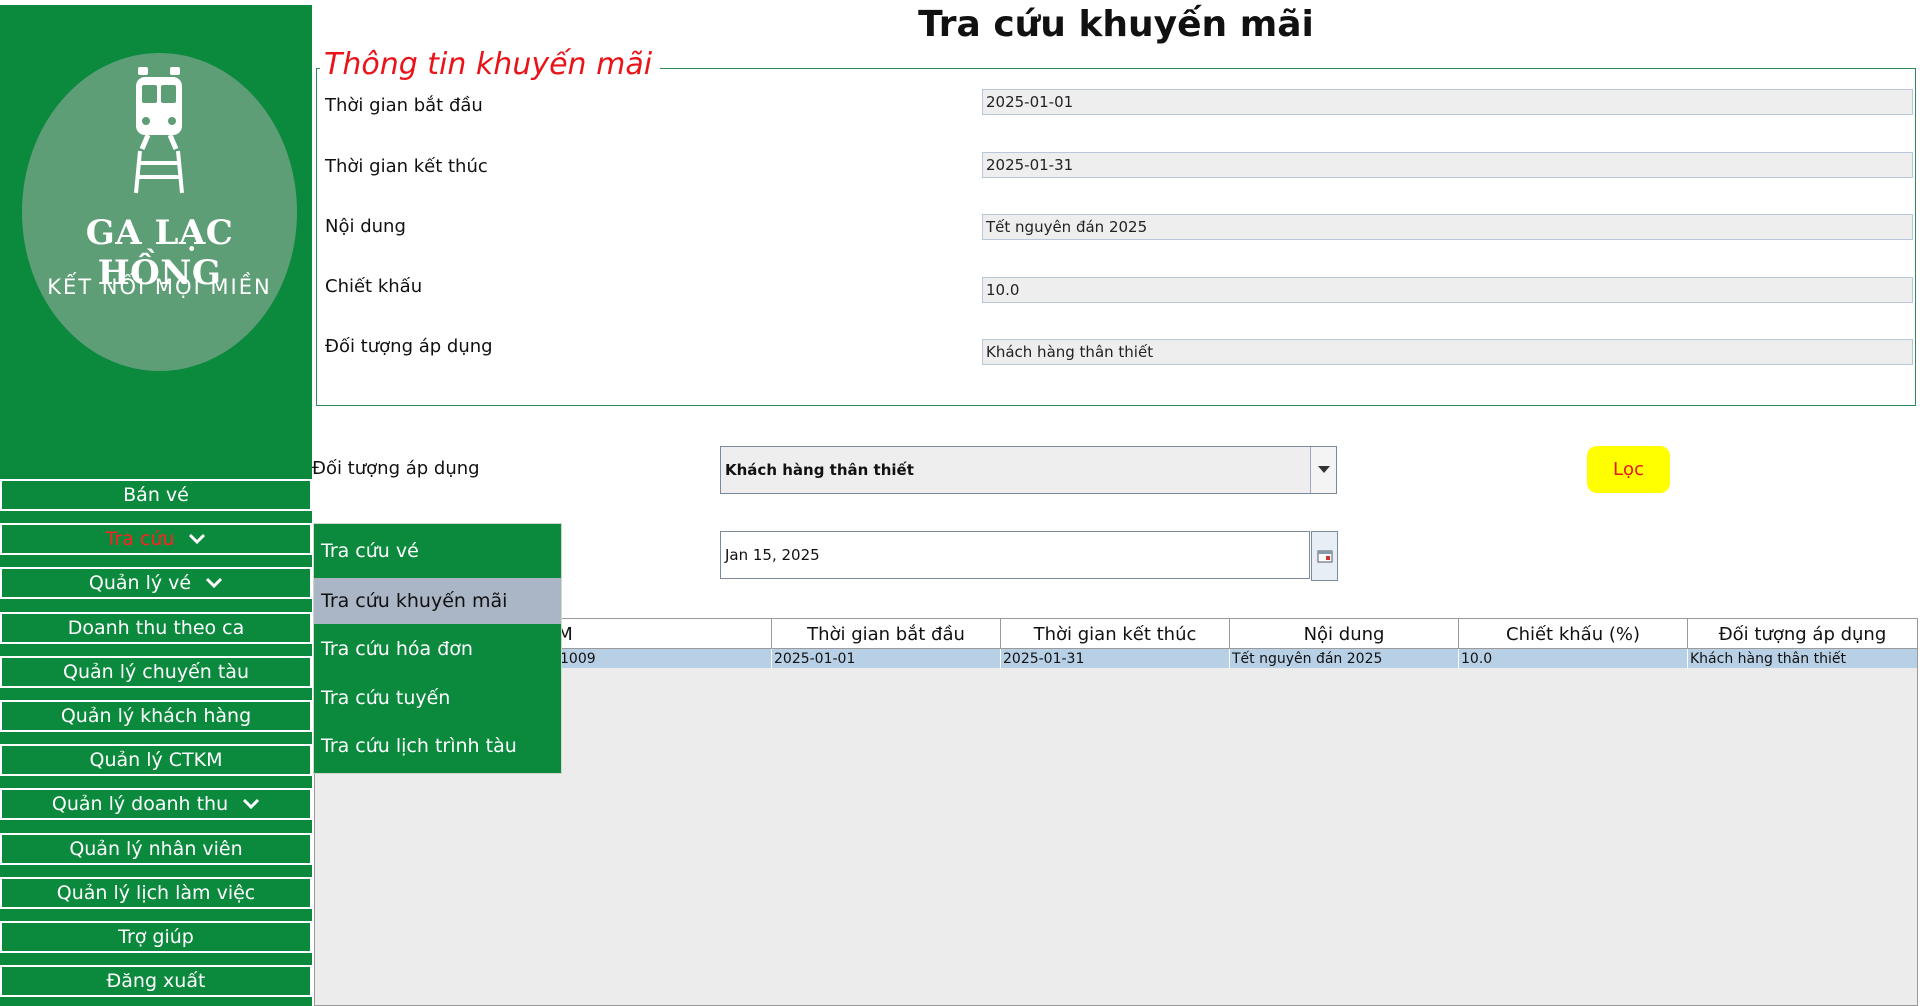 The image size is (1920, 1006). What do you see at coordinates (365, 226) in the screenshot?
I see `content-label: Nội dung` at bounding box center [365, 226].